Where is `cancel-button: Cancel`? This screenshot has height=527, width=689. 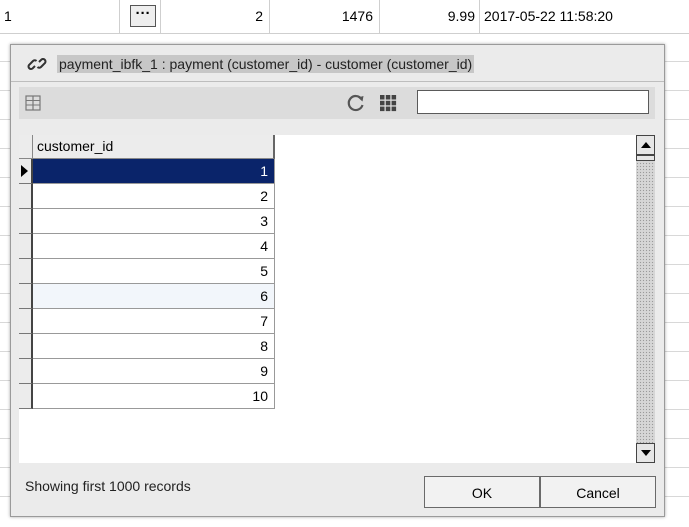
cancel-button: Cancel is located at coordinates (598, 492).